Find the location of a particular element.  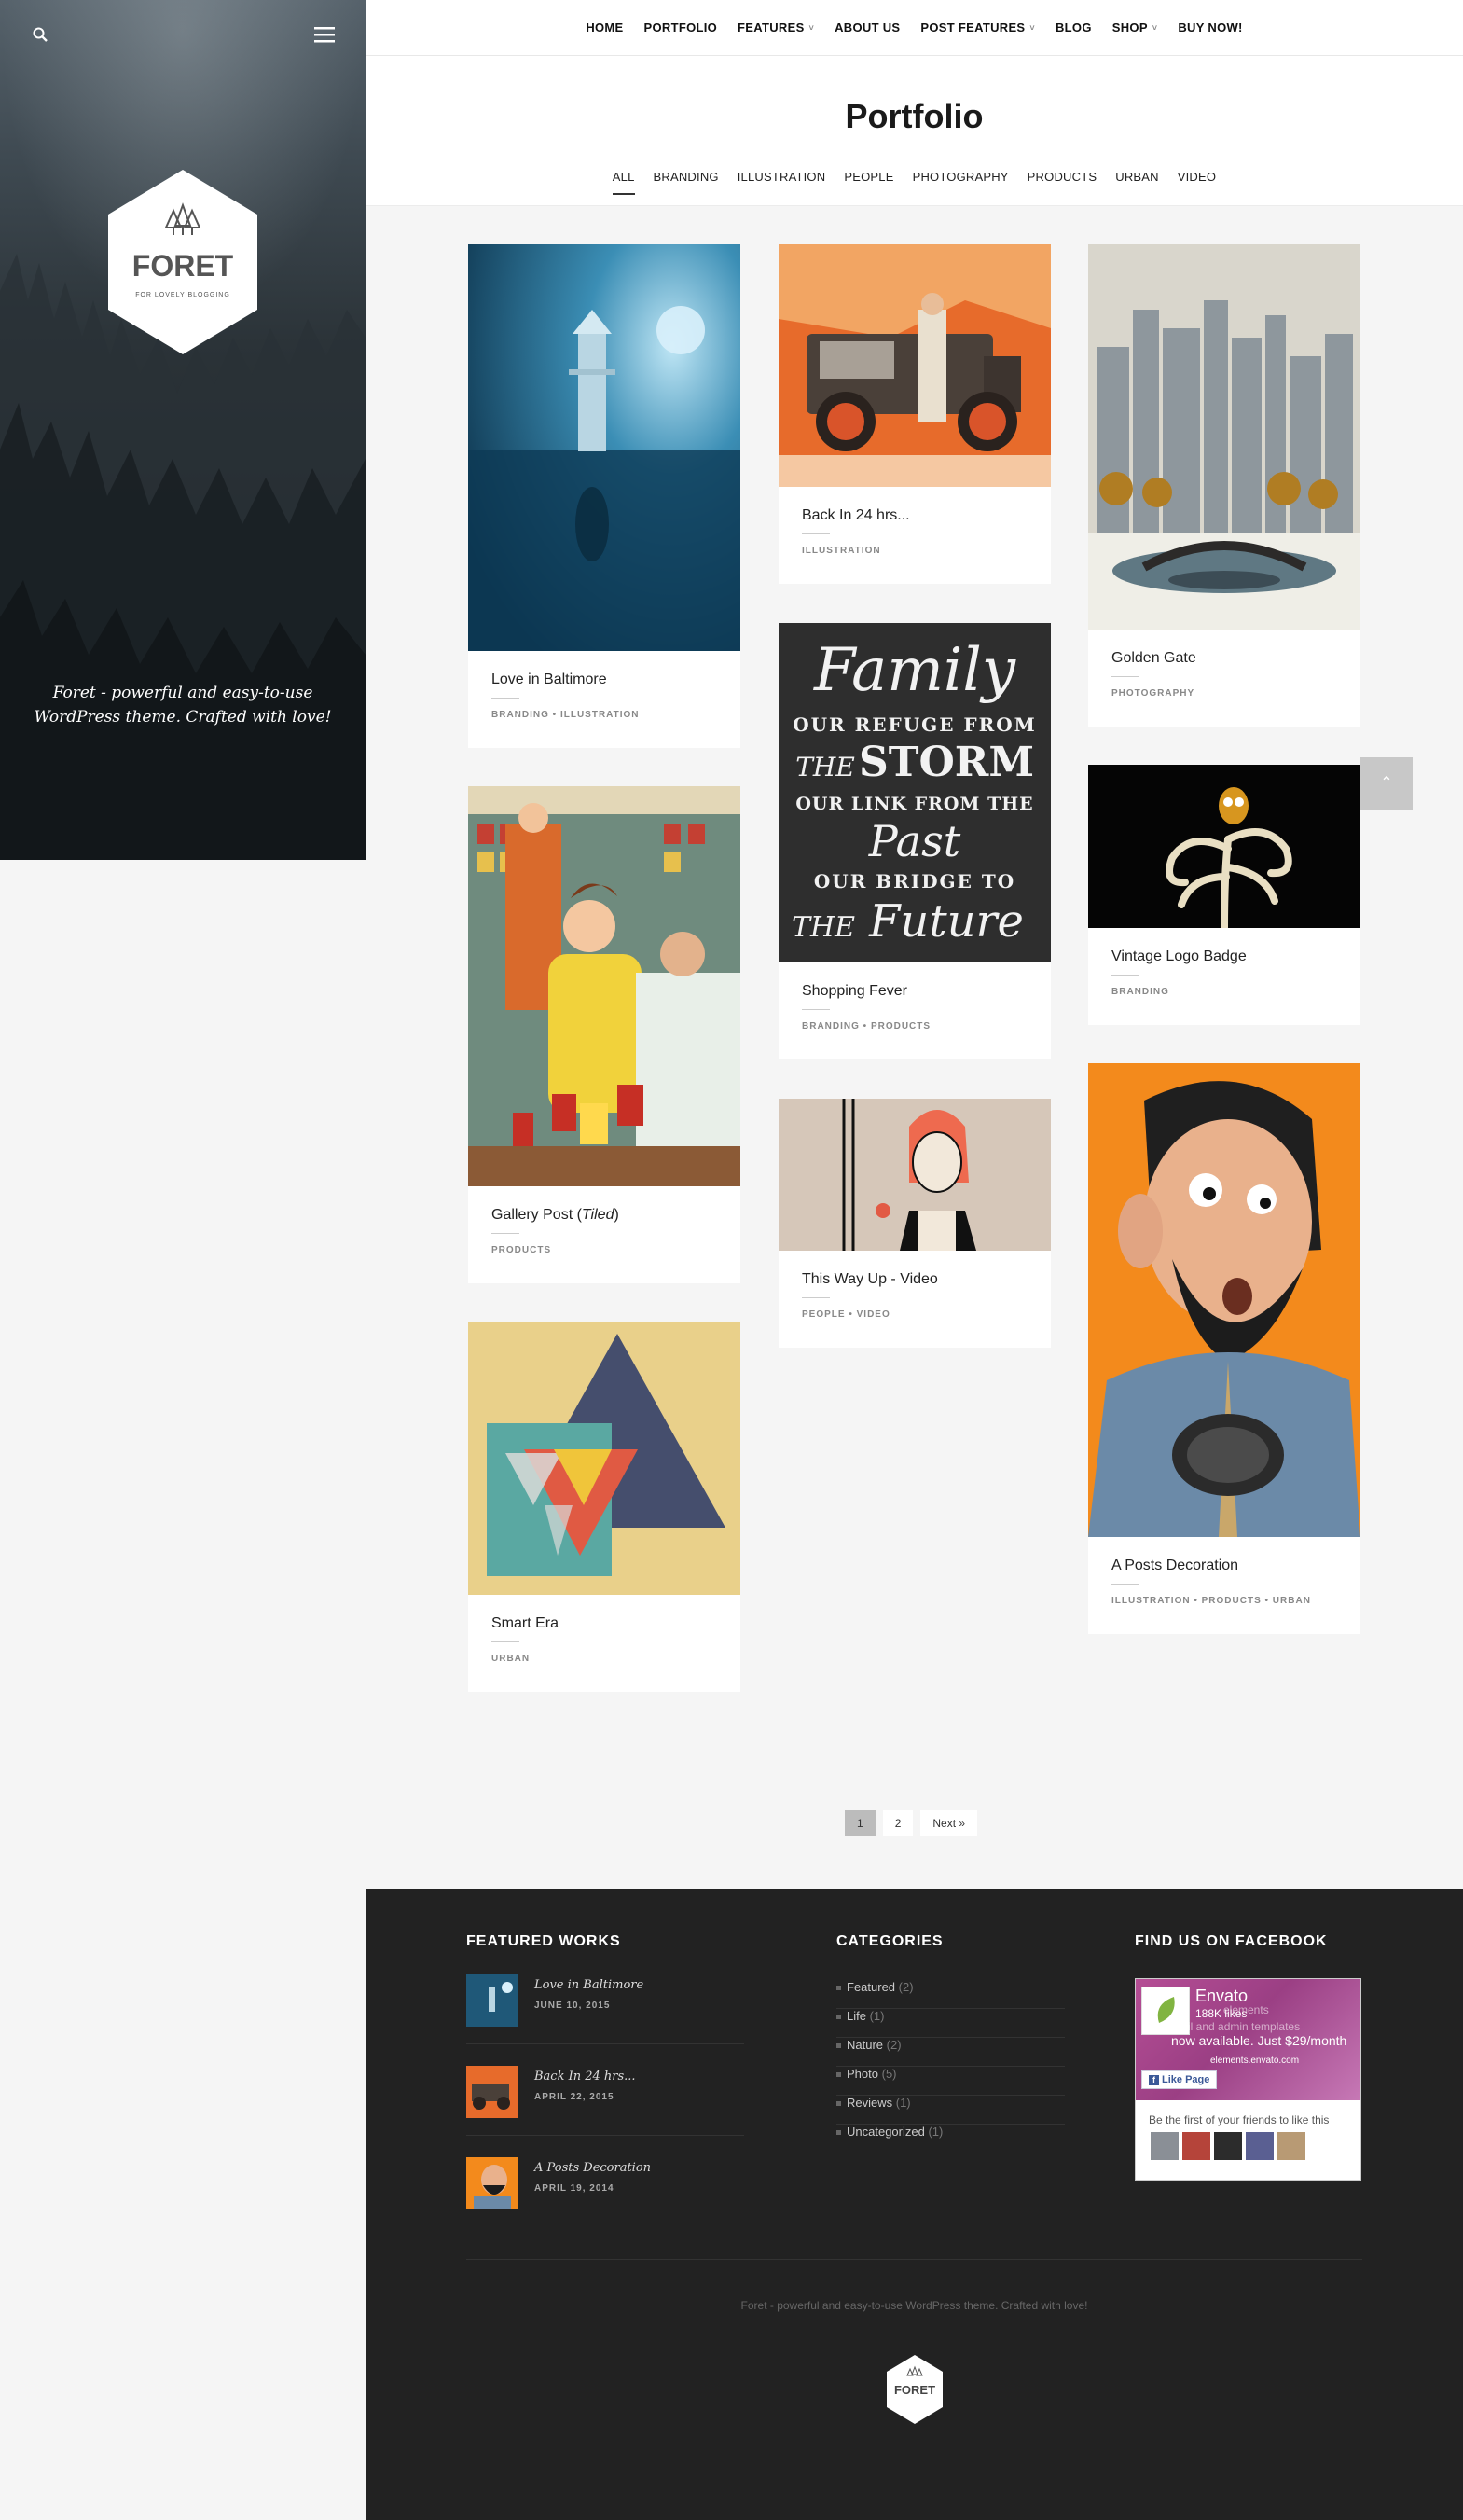

category-item: Life (1) is located at coordinates (950, 2023).